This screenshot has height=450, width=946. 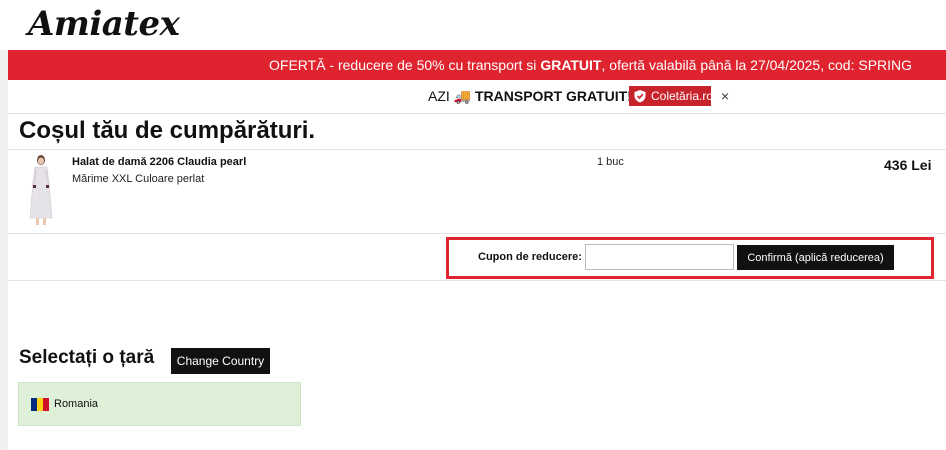 I want to click on selected-country-panel: Romania, so click(x=159, y=404).